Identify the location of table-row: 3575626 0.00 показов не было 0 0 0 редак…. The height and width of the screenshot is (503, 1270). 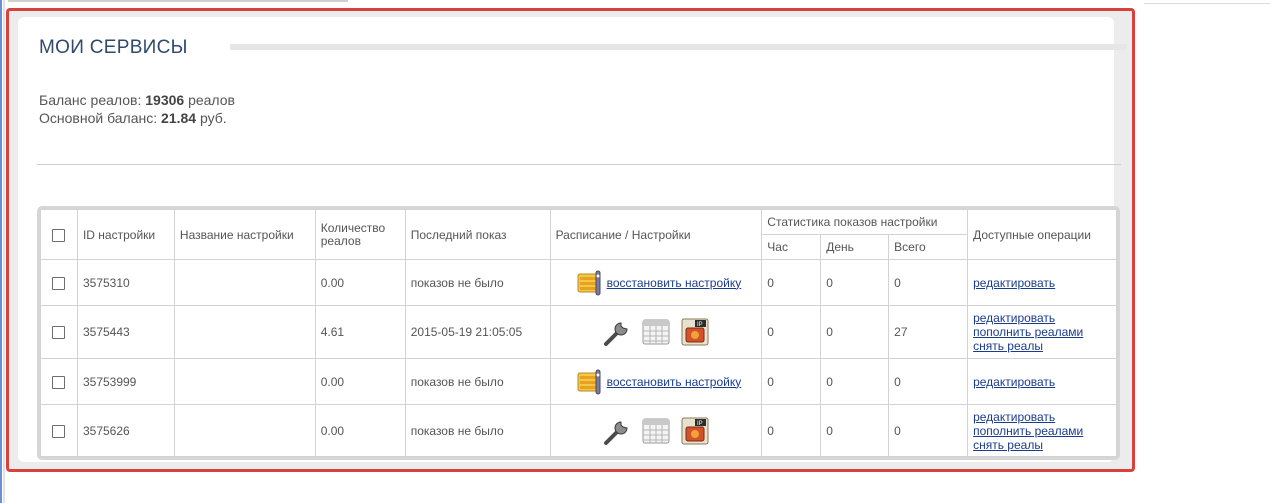
(578, 430).